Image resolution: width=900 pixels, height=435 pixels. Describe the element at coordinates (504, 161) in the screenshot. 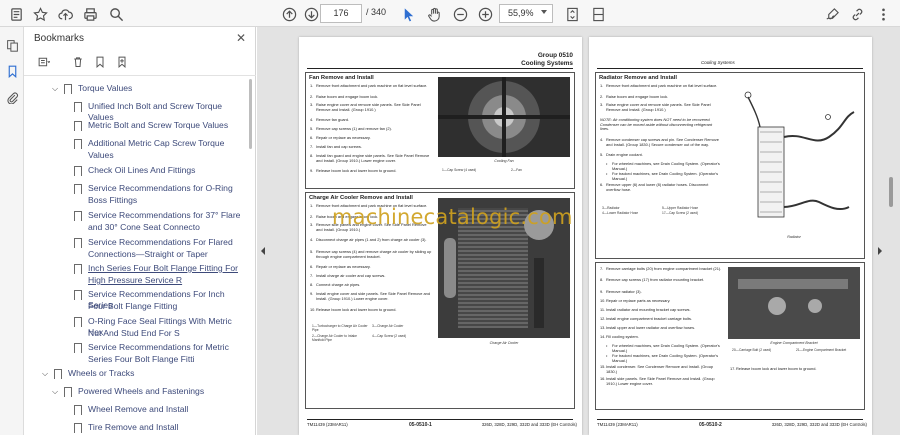

I see `figure-caption: Cooling Fan` at that location.